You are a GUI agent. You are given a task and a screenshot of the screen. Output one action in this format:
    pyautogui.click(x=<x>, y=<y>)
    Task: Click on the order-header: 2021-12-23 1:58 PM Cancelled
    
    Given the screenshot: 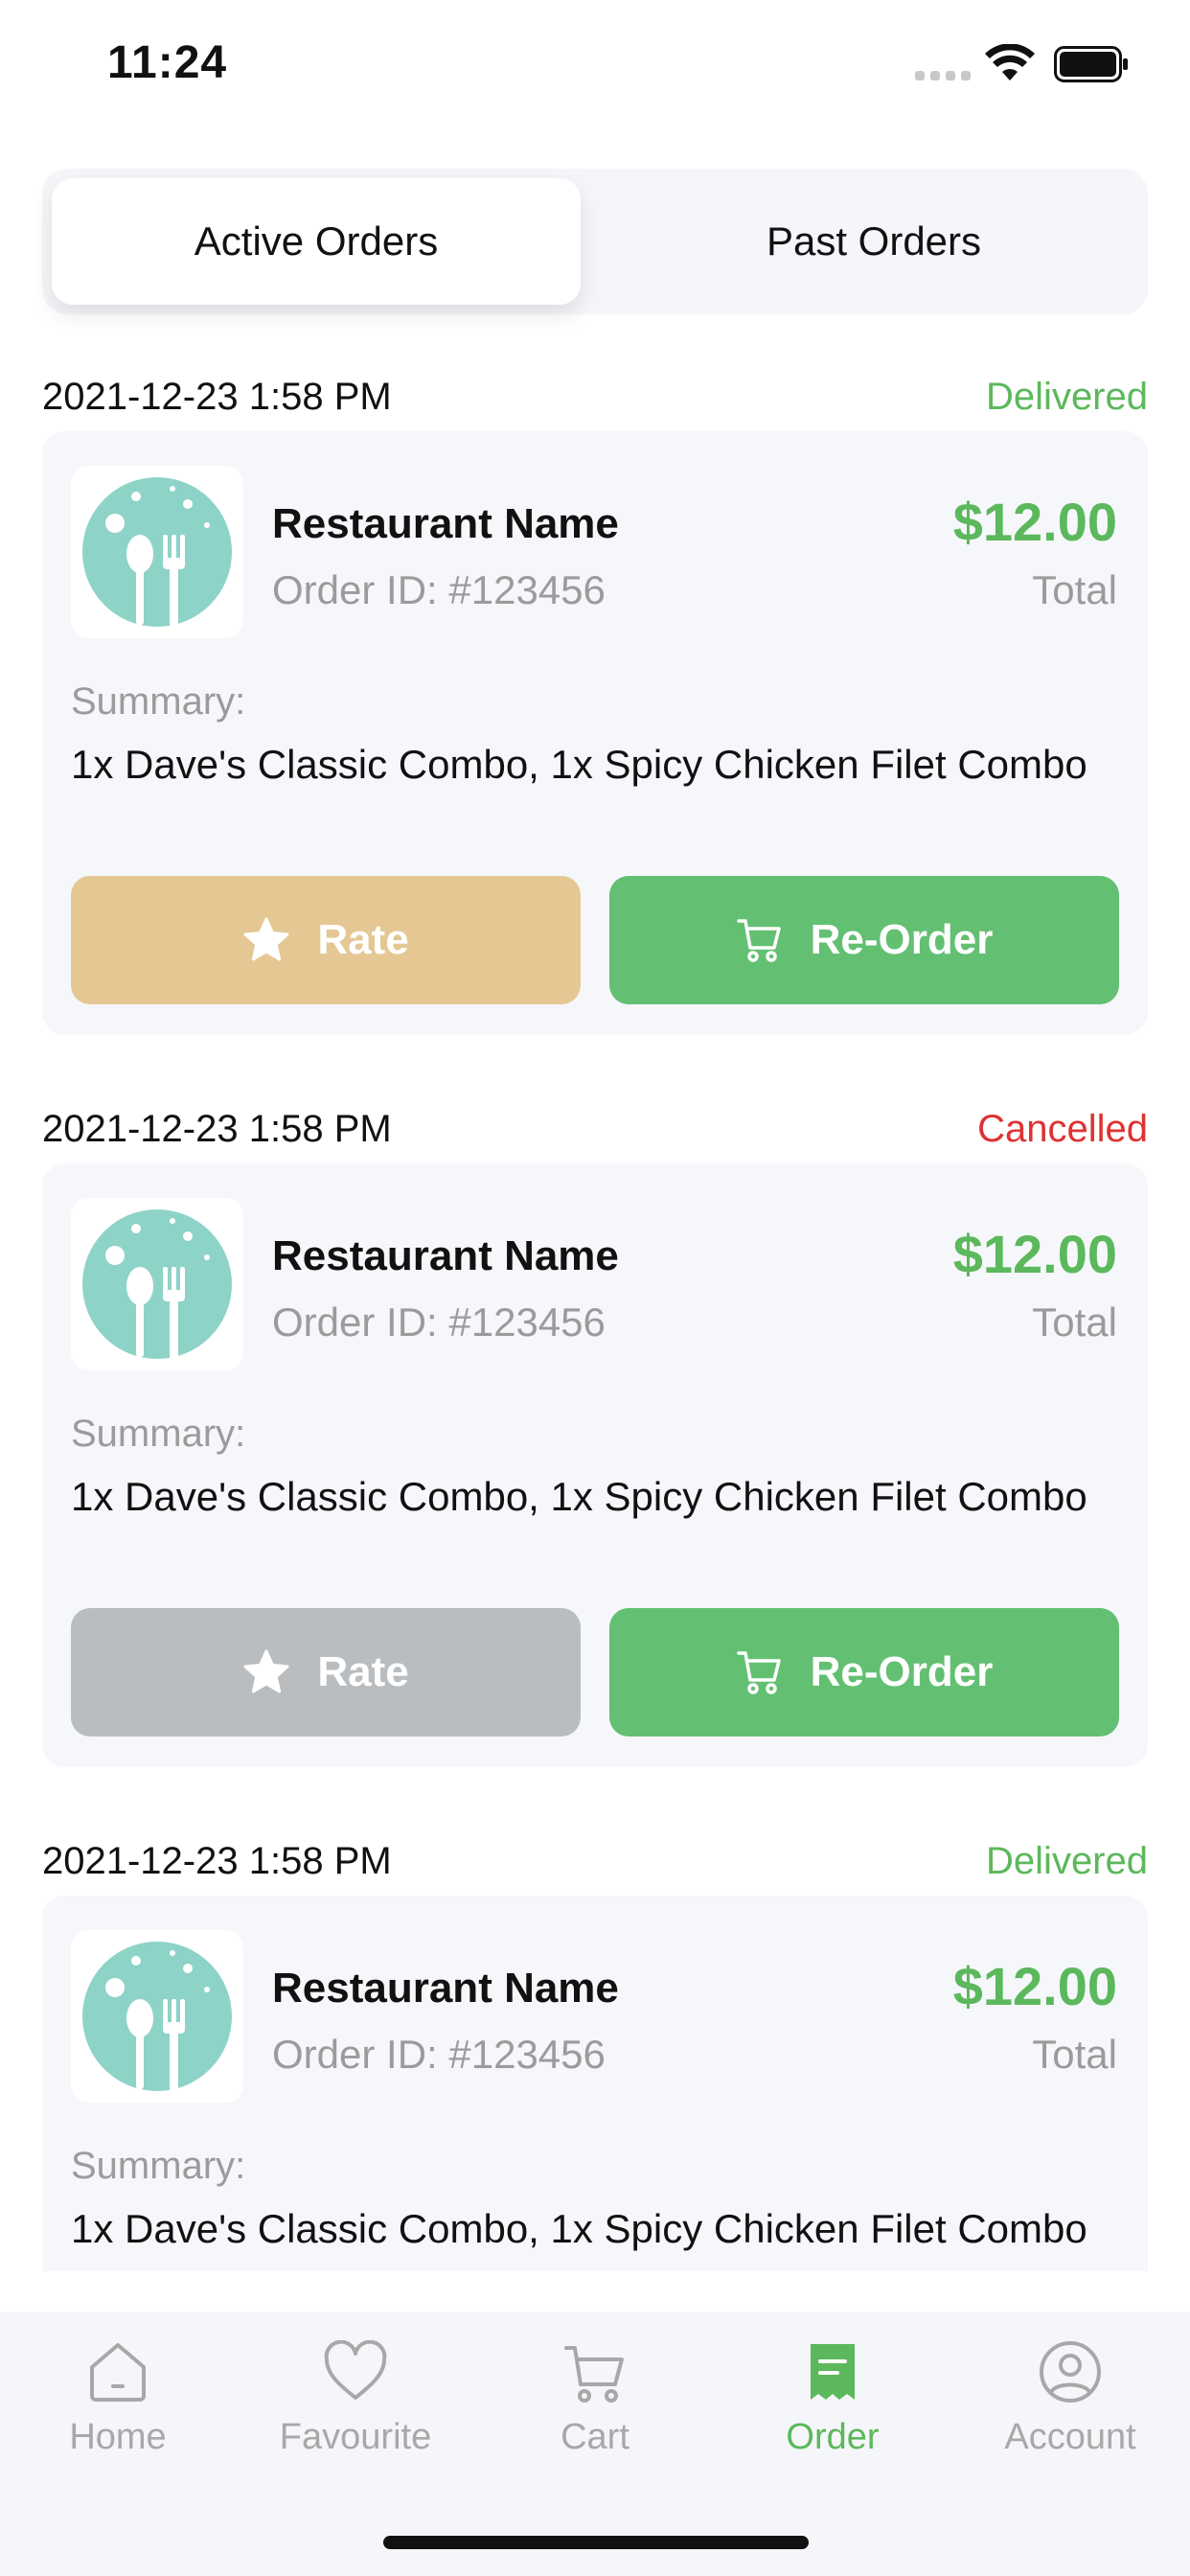 What is the action you would take?
    pyautogui.click(x=595, y=1125)
    